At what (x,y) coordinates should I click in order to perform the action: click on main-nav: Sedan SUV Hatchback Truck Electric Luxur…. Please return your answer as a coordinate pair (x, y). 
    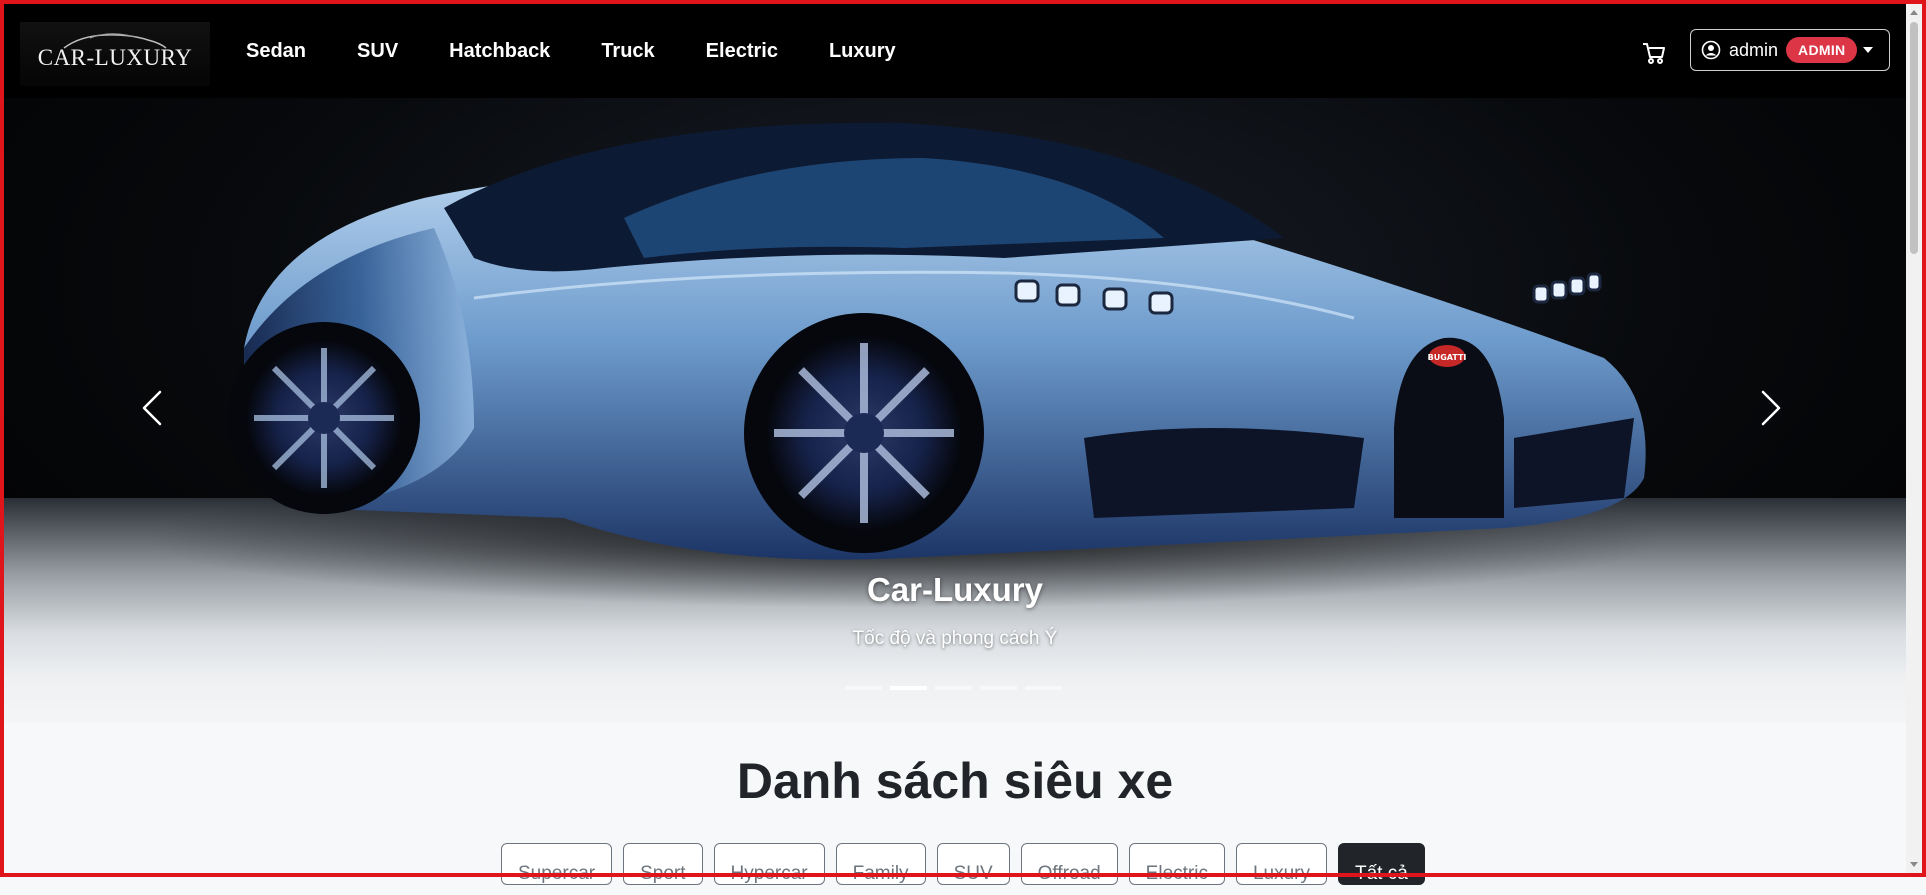
    Looking at the image, I should click on (596, 51).